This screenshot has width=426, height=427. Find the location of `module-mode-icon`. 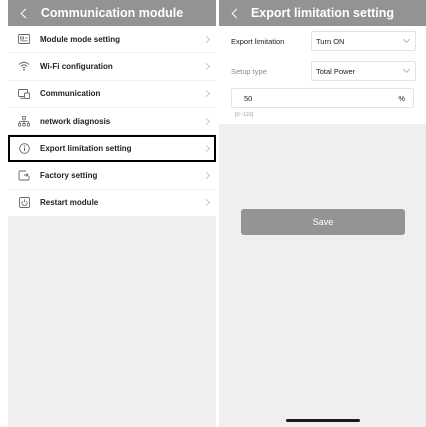

module-mode-icon is located at coordinates (24, 39).